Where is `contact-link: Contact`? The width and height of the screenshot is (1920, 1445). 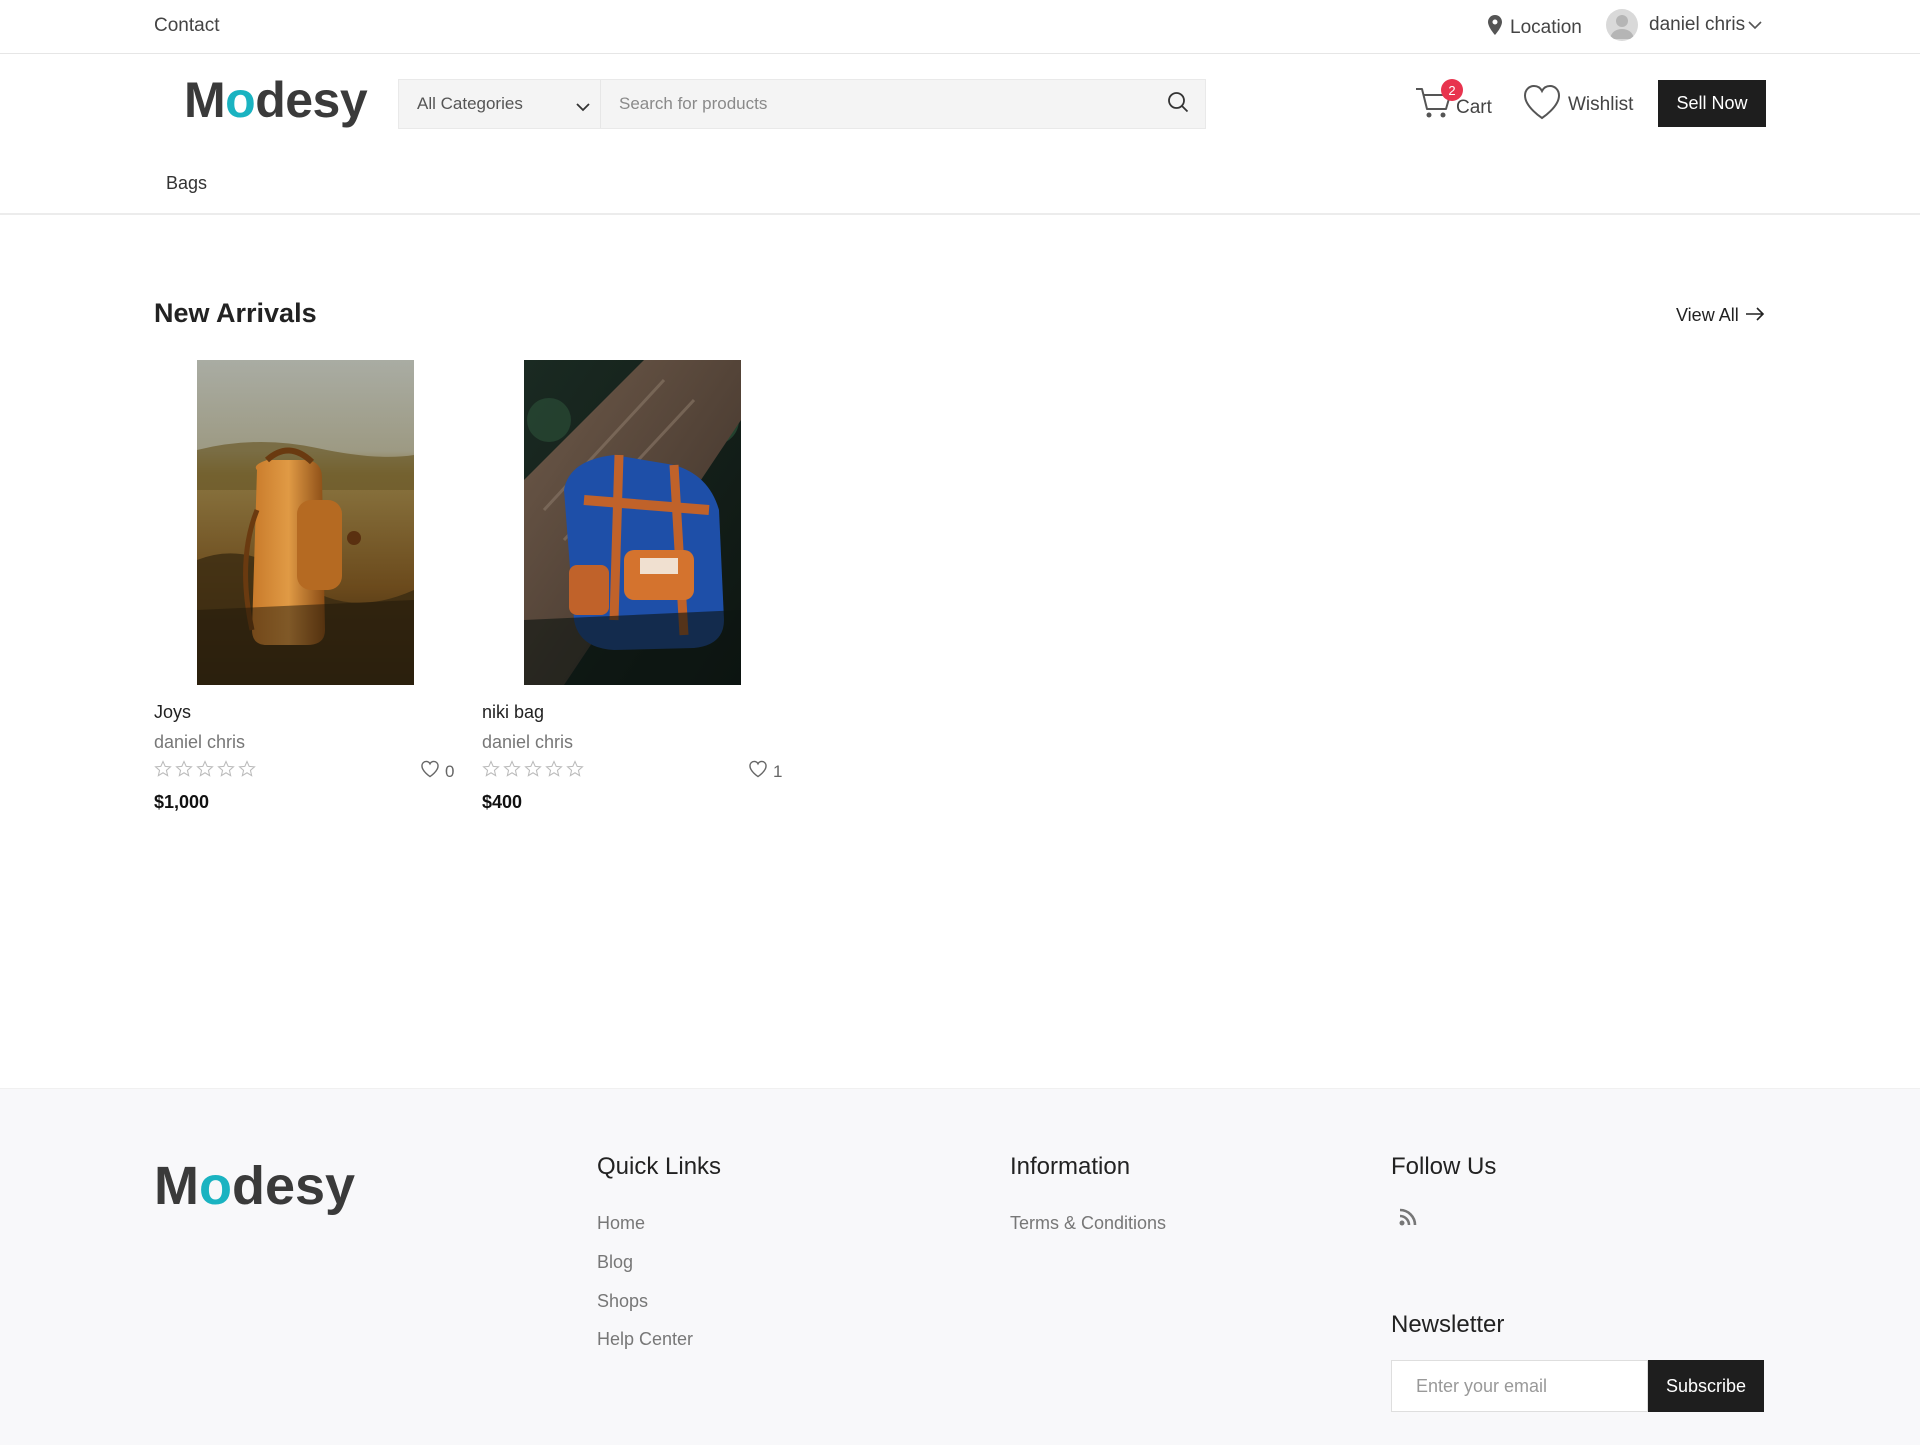
contact-link: Contact is located at coordinates (186, 26).